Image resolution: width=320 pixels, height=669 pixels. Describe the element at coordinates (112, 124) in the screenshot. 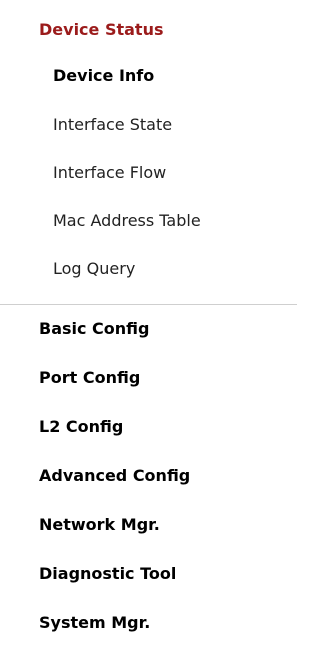

I see `nav-item-interface-state: Interface State` at that location.